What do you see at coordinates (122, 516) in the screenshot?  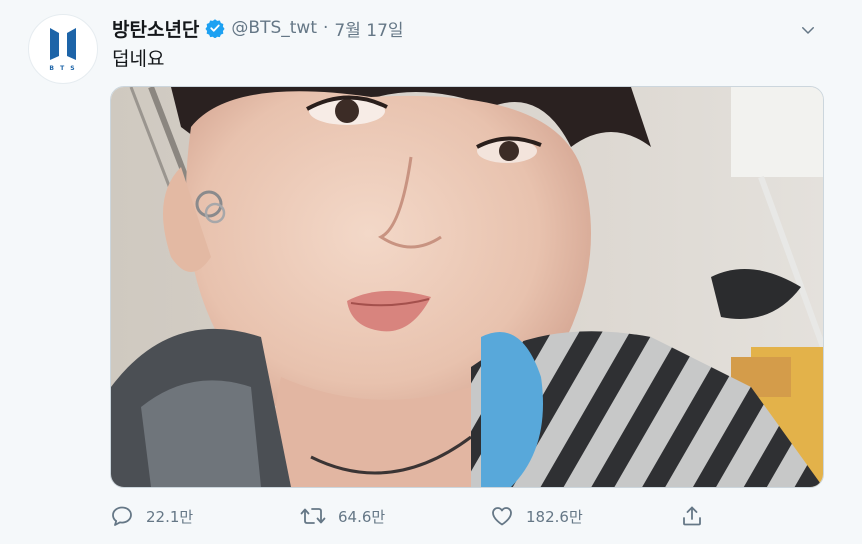 I see `reply-icon` at bounding box center [122, 516].